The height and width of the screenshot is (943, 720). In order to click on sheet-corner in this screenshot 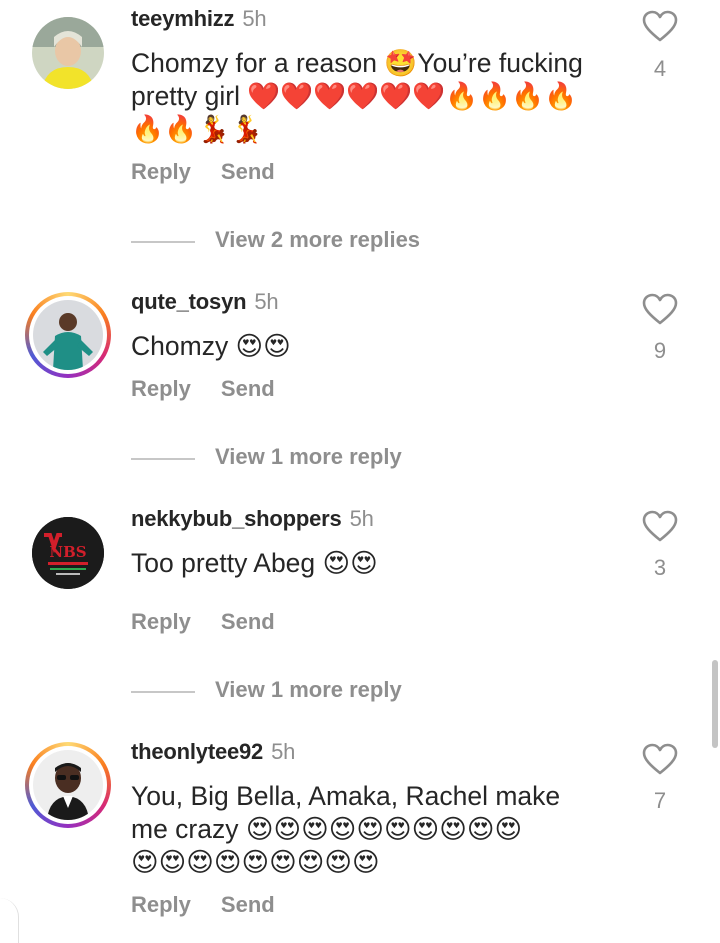, I will do `click(9, 920)`.